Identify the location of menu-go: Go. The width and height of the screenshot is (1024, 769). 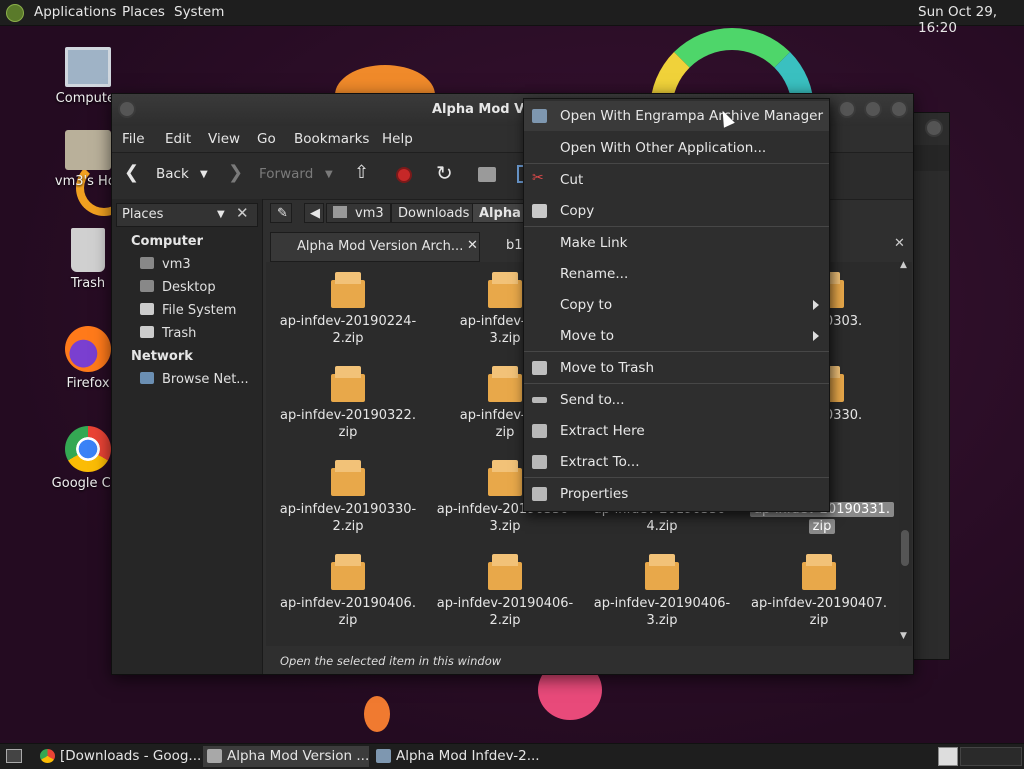
(266, 139).